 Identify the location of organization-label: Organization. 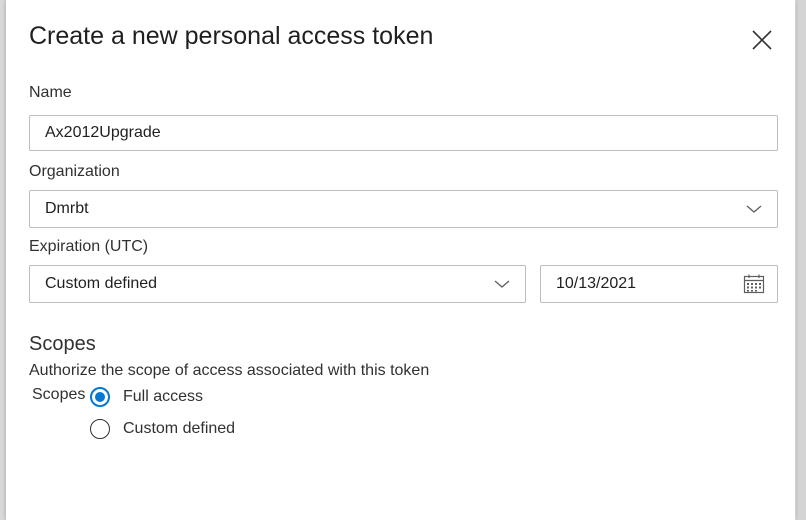
(74, 171).